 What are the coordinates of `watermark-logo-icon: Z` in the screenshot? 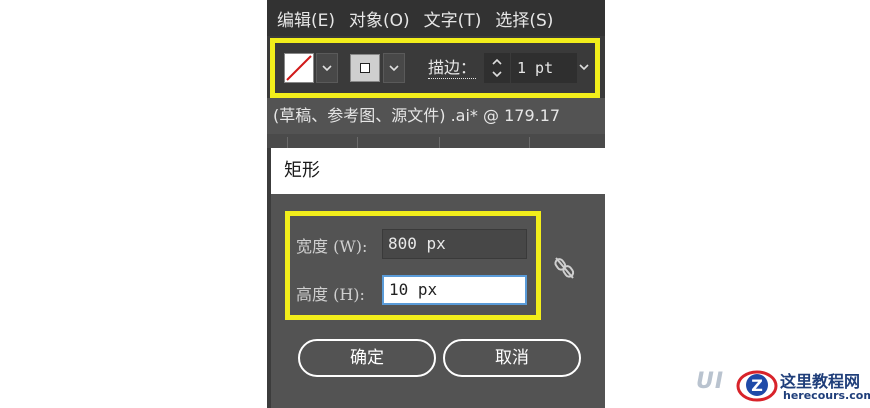 It's located at (757, 386).